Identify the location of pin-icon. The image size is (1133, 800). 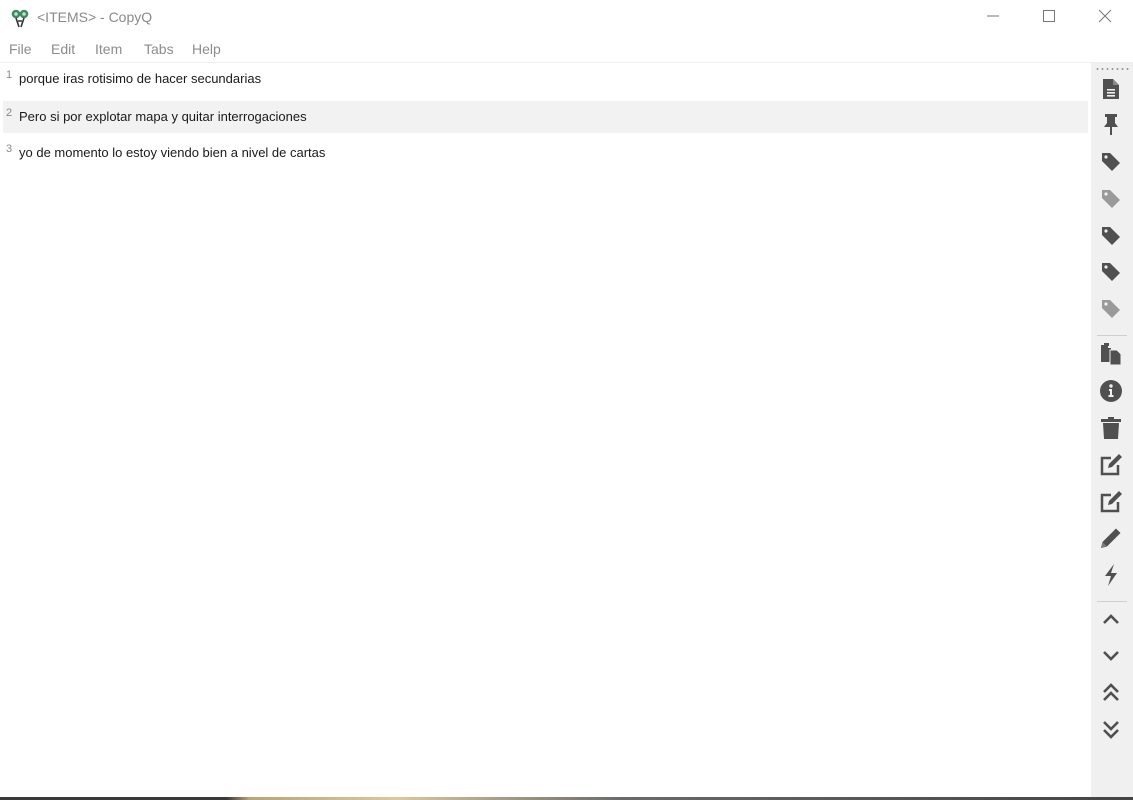
(1111, 127).